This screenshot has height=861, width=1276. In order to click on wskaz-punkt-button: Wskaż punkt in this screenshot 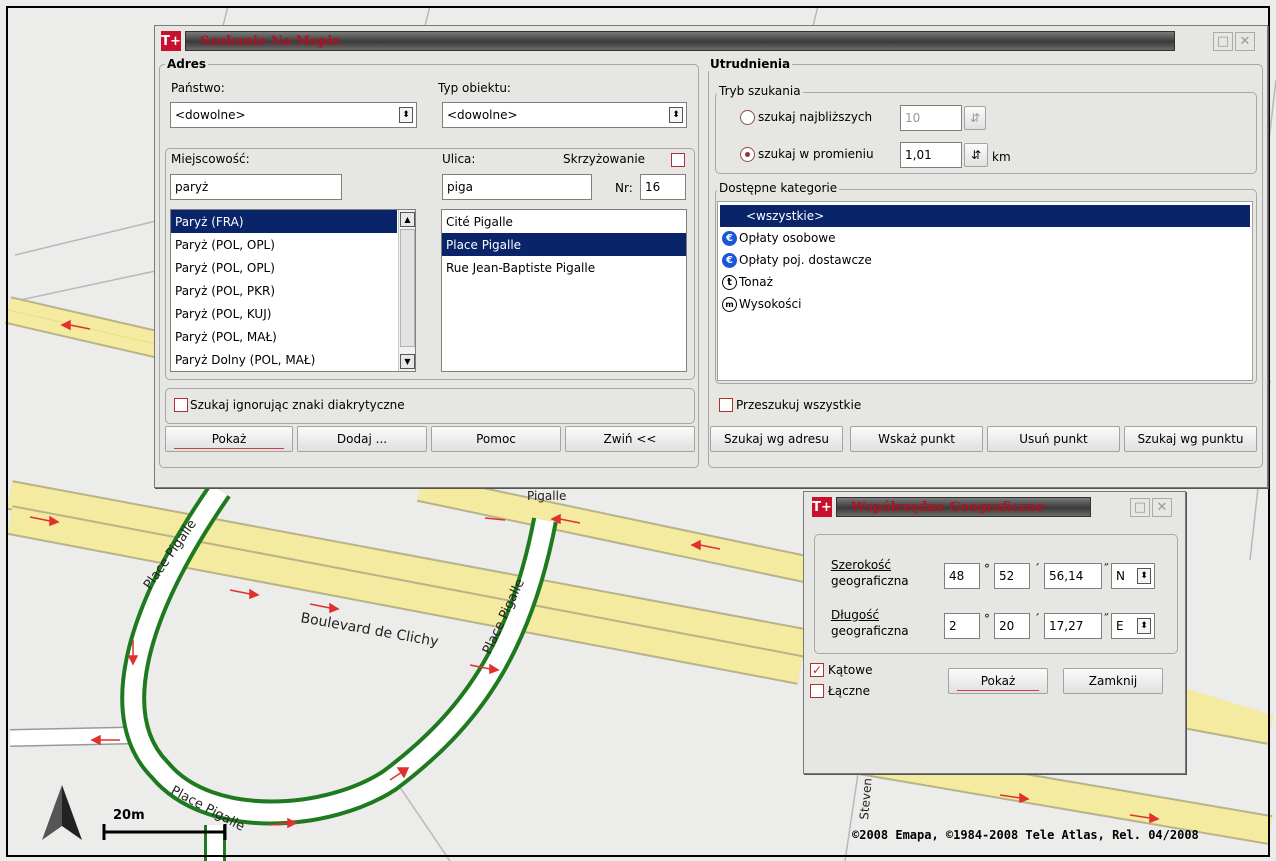, I will do `click(916, 439)`.